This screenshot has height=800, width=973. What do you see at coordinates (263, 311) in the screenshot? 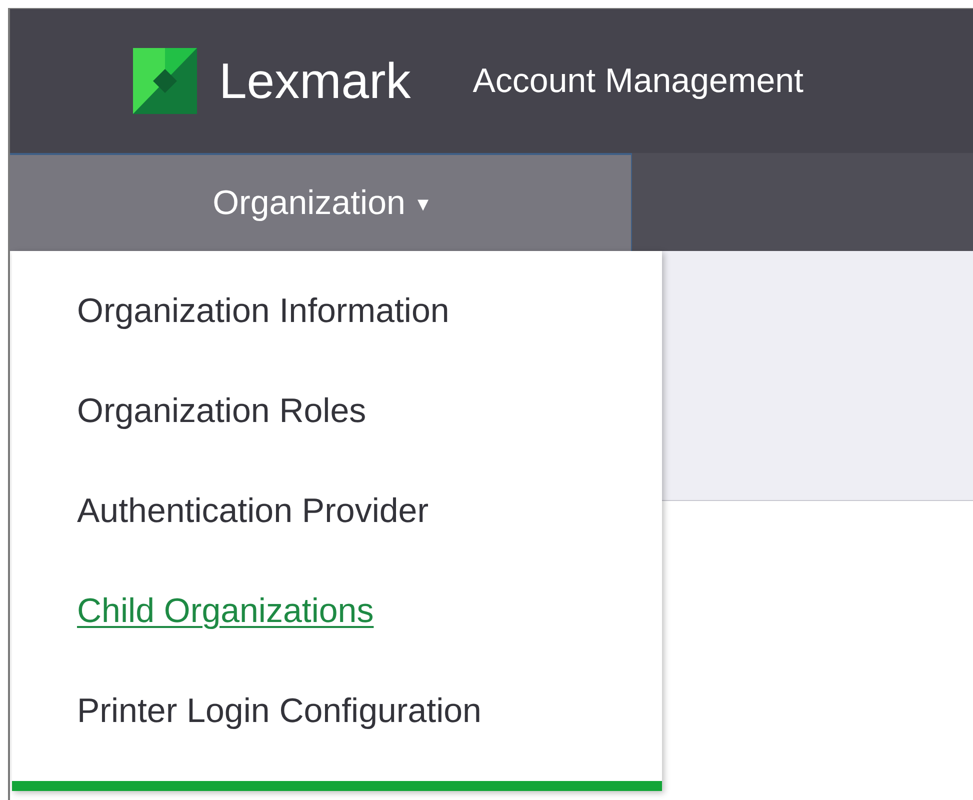
I see `menu-item: Organization Information` at bounding box center [263, 311].